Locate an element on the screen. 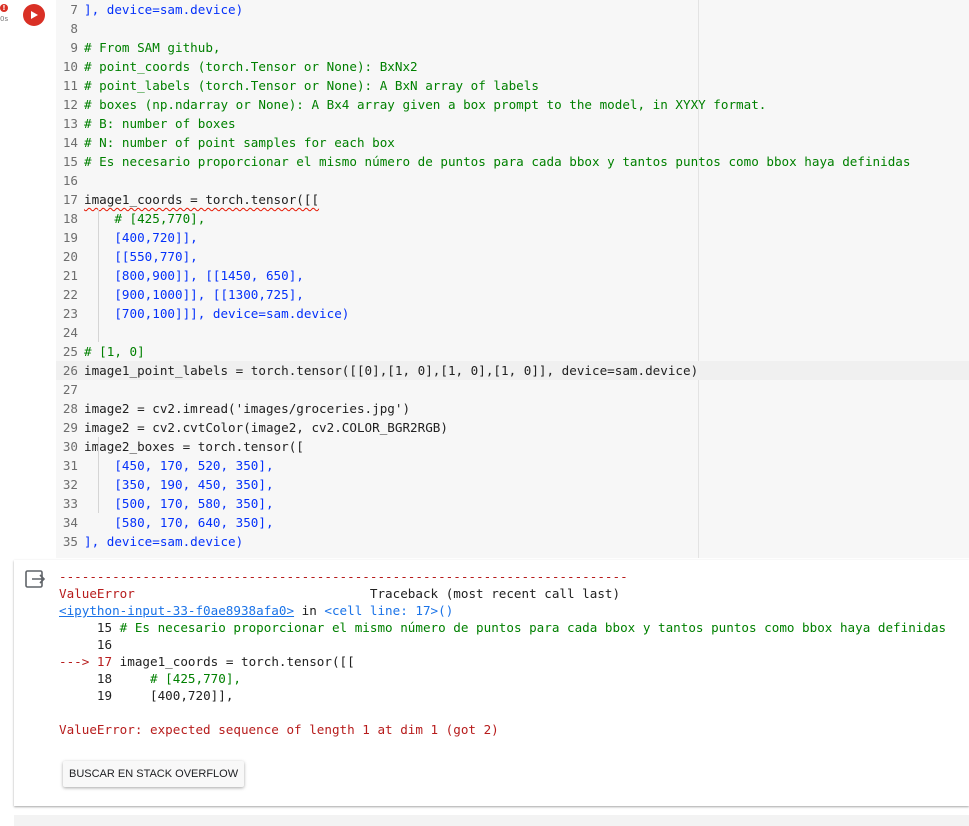  line-number: 21 is located at coordinates (70, 275).